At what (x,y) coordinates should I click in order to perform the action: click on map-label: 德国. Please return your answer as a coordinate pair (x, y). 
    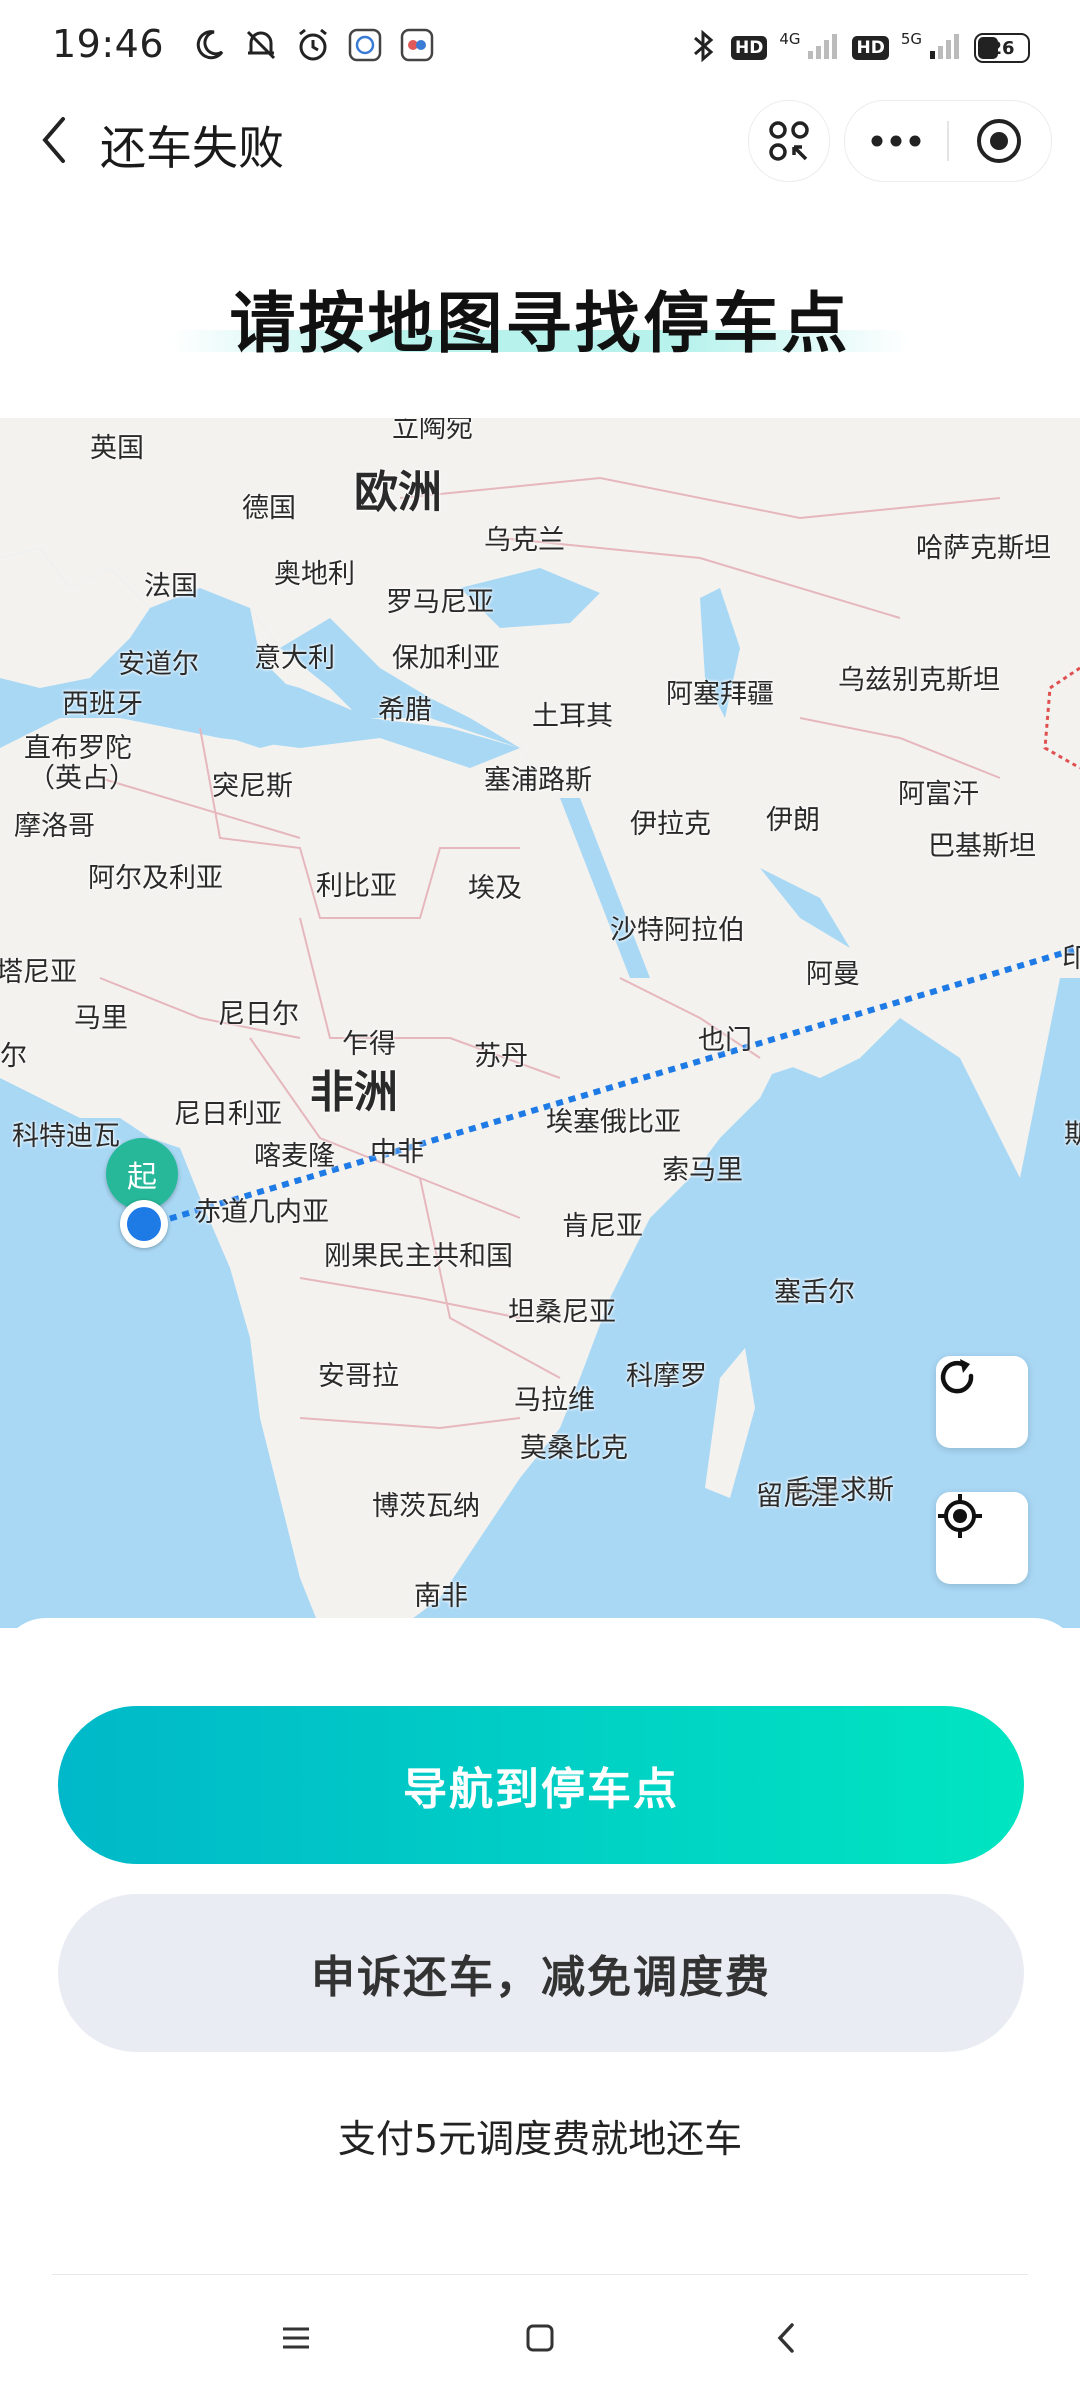
    Looking at the image, I should click on (269, 508).